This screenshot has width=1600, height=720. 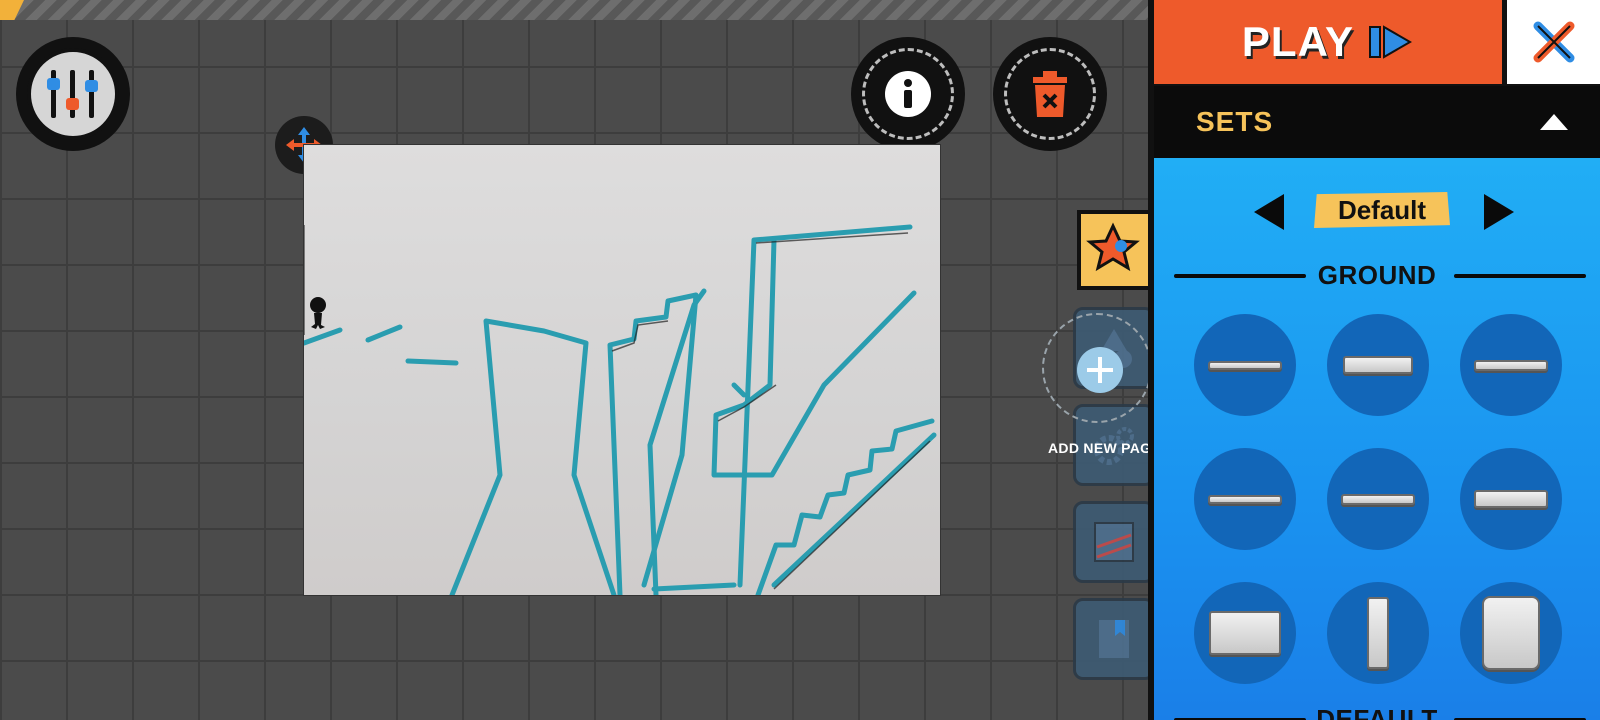 I want to click on ground-piece-stone-block-large, so click(x=1511, y=633).